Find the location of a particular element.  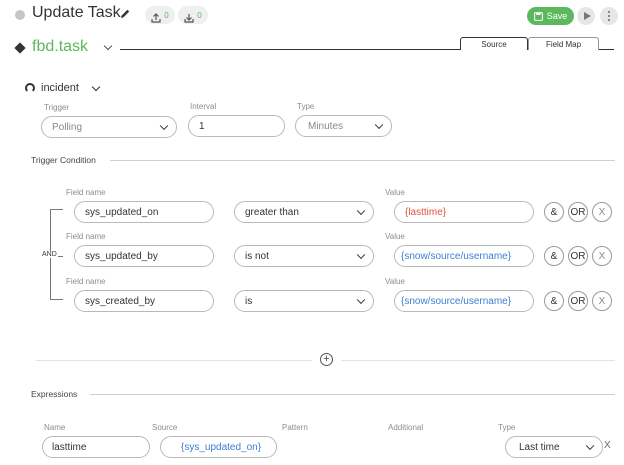

expression-source-input: {sys_updated_on} is located at coordinates (218, 447).